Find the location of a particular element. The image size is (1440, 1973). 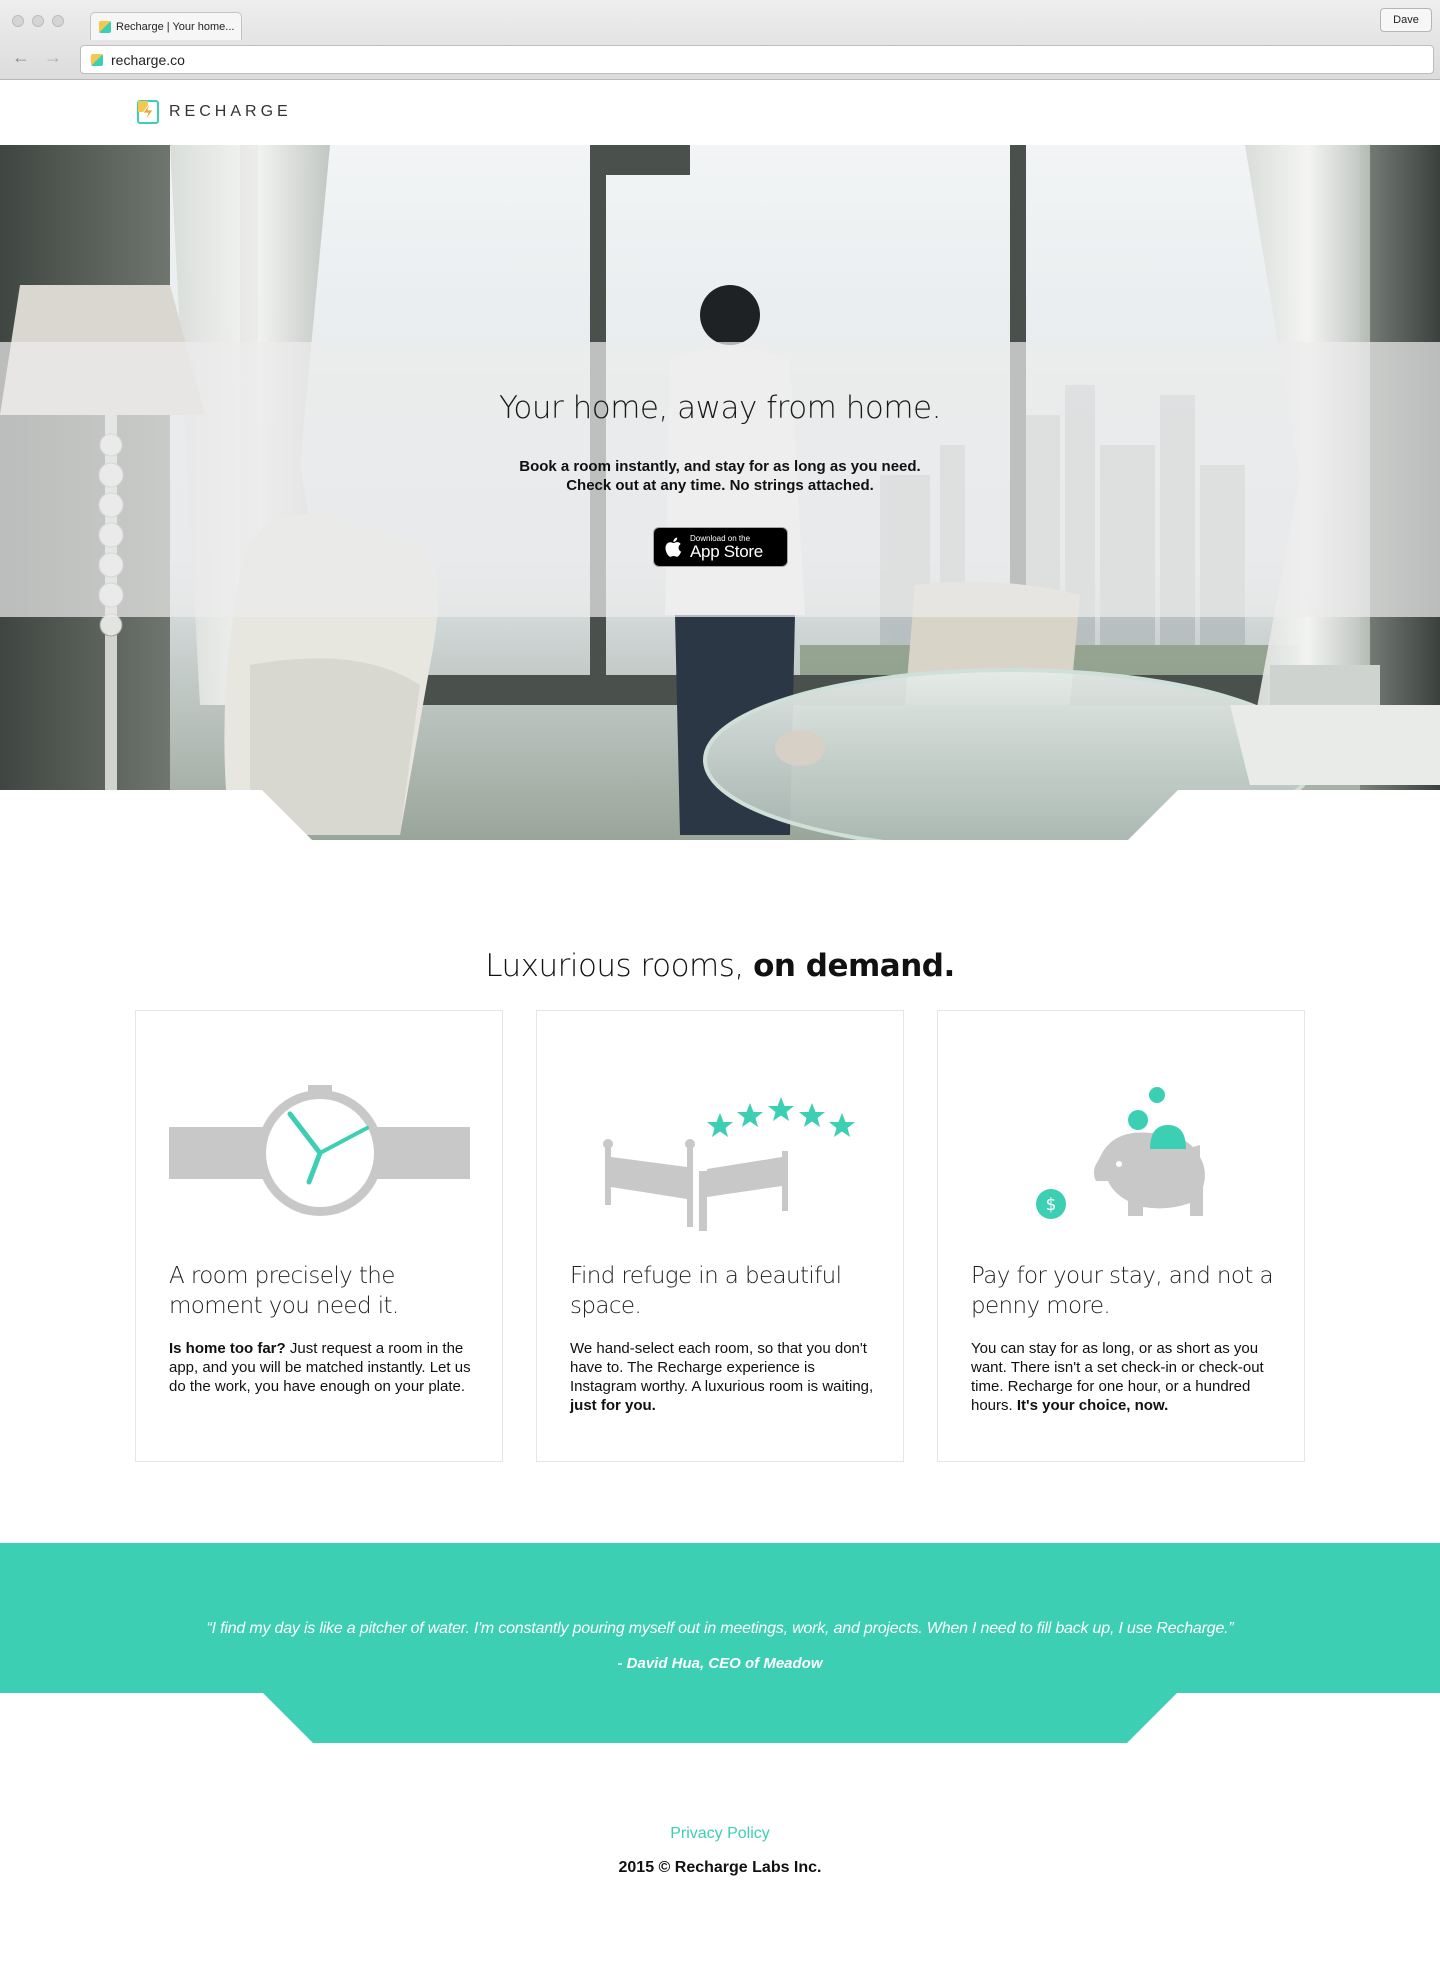

bed-stars-icon is located at coordinates (729, 1164).